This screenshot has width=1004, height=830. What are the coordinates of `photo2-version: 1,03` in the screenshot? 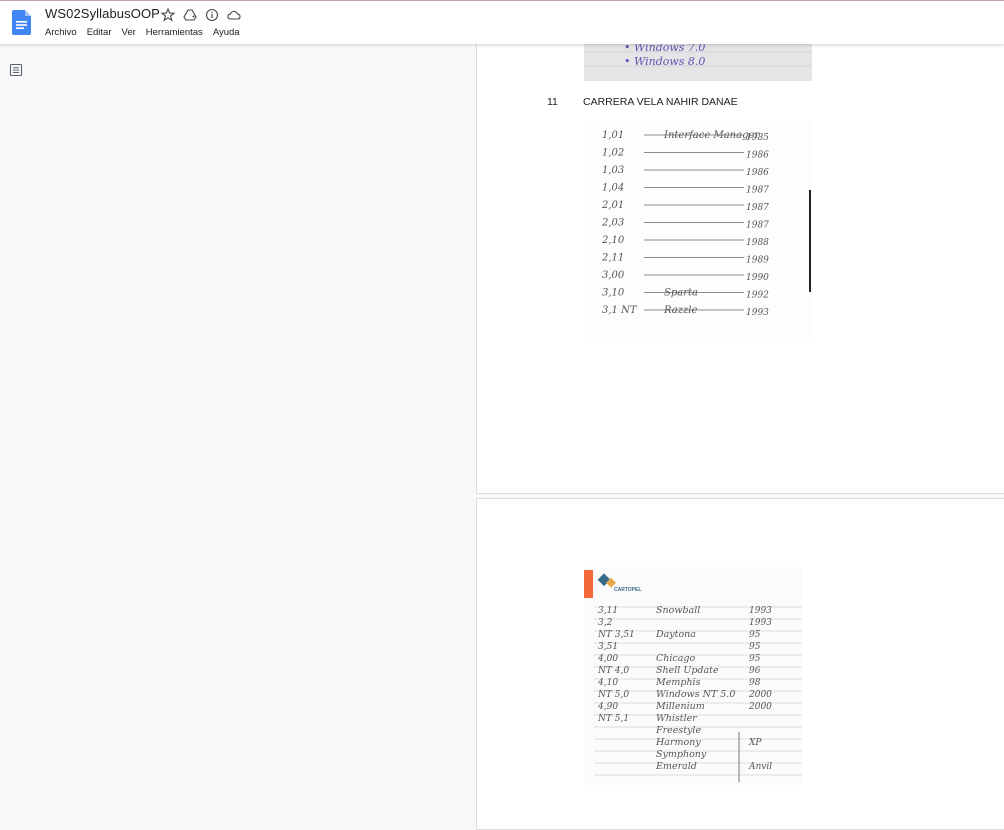 It's located at (613, 170).